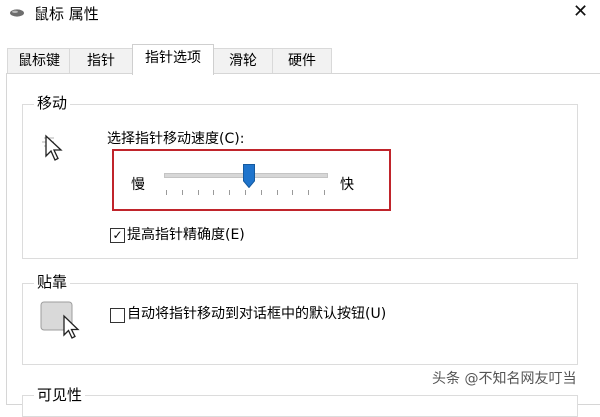 This screenshot has height=417, width=600. What do you see at coordinates (256, 314) in the screenshot?
I see `auto-snap-label: 自动将指针移动到对话框中的默认按钮(U)` at bounding box center [256, 314].